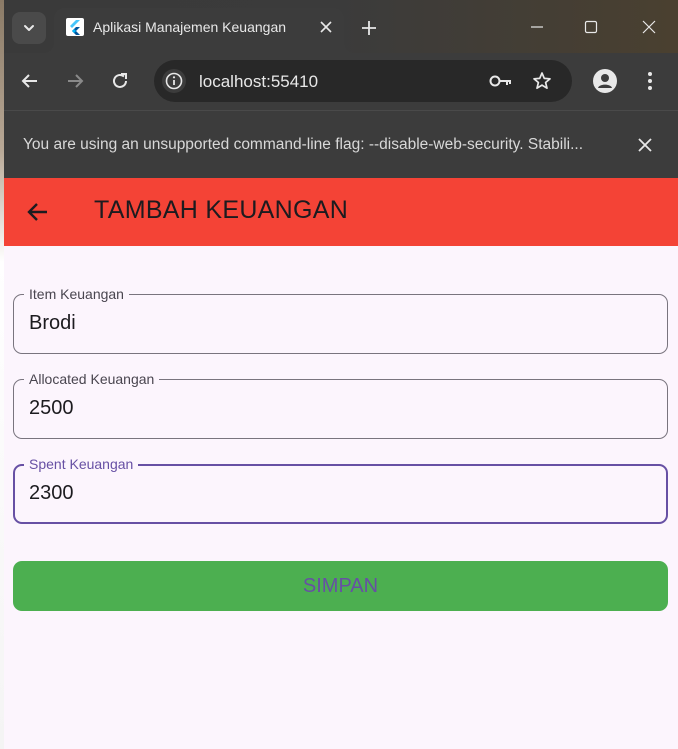 The width and height of the screenshot is (678, 749). I want to click on reload-button, so click(120, 81).